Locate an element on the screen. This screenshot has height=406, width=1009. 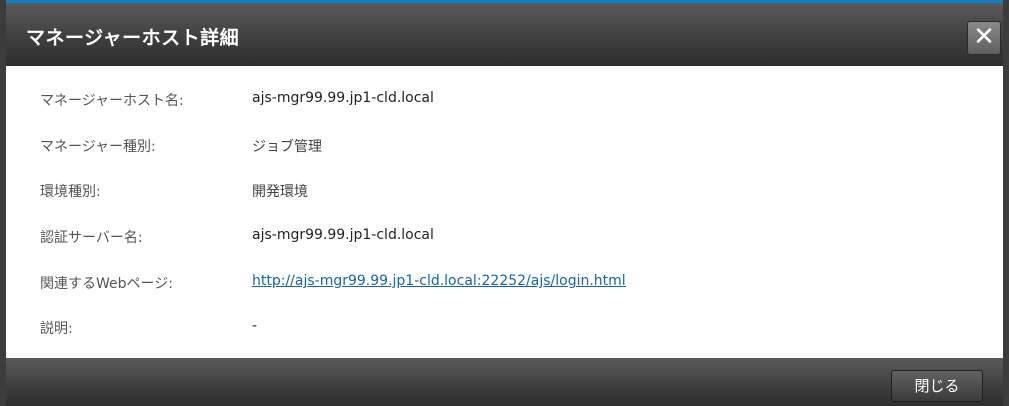
detail-row-manager-type: マネージャー種別: ジョブ管理 is located at coordinates (504, 144).